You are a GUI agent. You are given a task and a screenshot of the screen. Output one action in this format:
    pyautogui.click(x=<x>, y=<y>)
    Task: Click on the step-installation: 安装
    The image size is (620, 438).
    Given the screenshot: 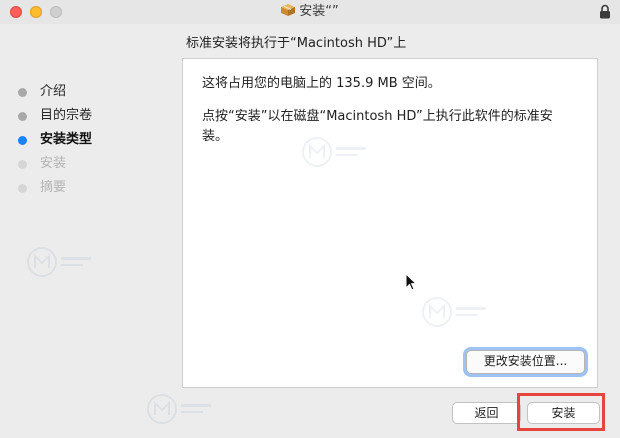 What is the action you would take?
    pyautogui.click(x=55, y=164)
    